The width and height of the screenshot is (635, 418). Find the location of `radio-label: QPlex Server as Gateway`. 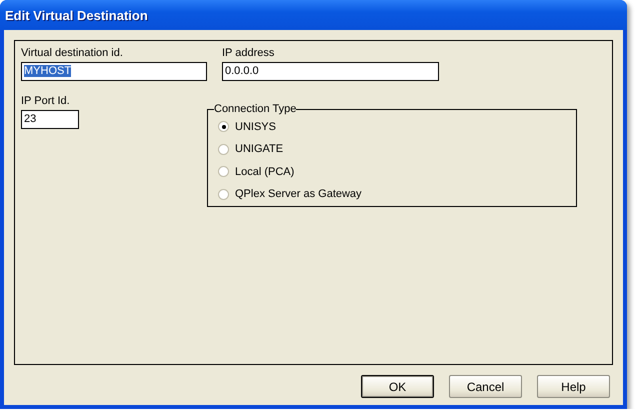

radio-label: QPlex Server as Gateway is located at coordinates (298, 194).